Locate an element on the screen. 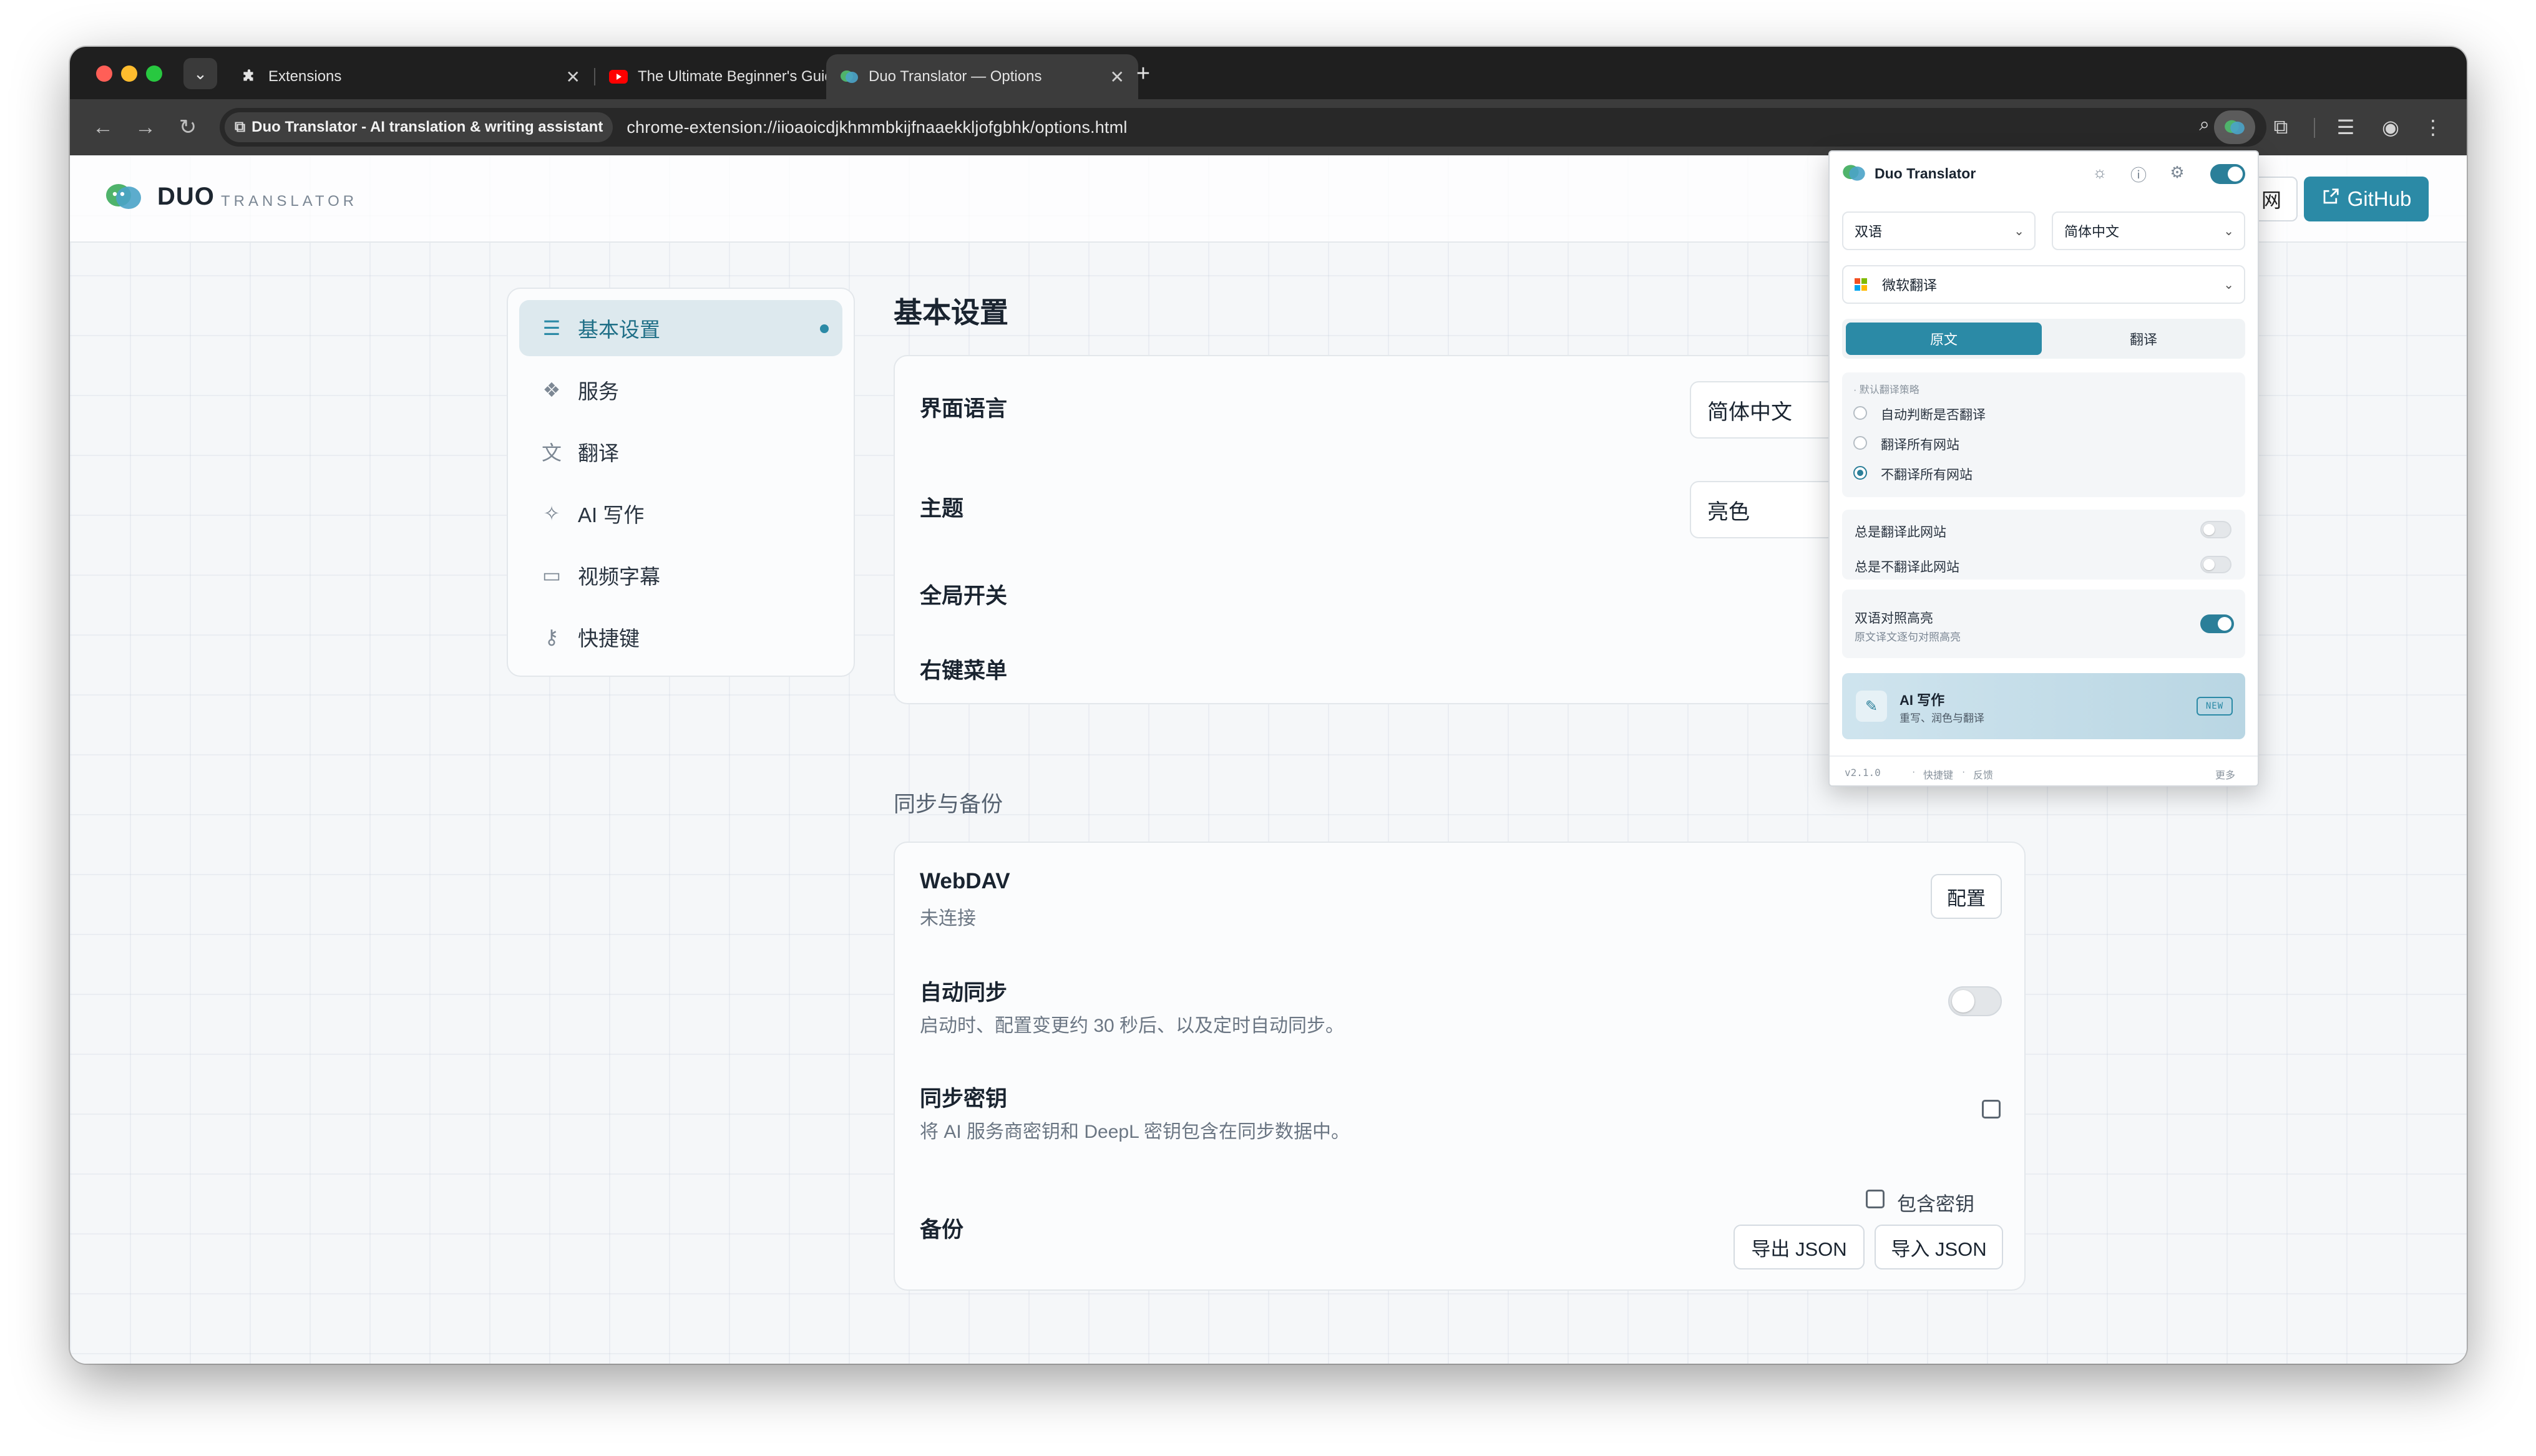  duo-logo-icon is located at coordinates (124, 197).